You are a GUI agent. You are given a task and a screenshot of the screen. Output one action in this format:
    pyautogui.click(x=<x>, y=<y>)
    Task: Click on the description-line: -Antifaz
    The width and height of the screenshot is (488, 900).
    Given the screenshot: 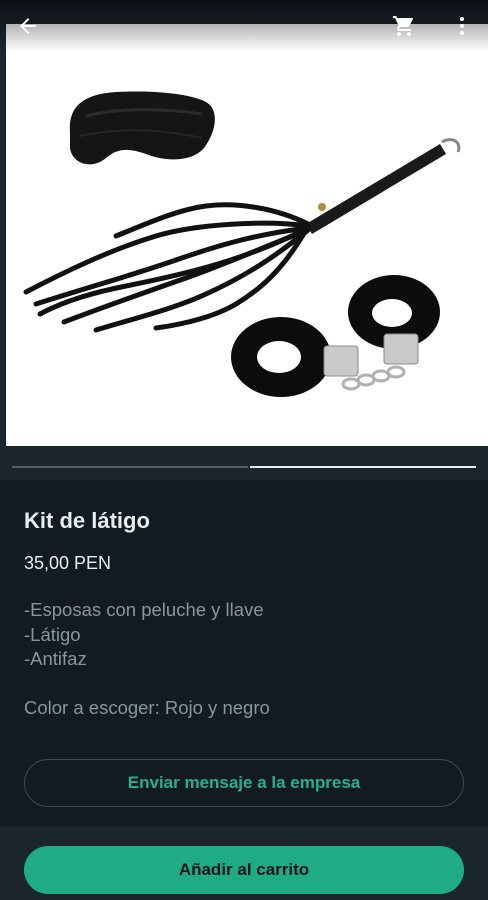 What is the action you would take?
    pyautogui.click(x=55, y=658)
    